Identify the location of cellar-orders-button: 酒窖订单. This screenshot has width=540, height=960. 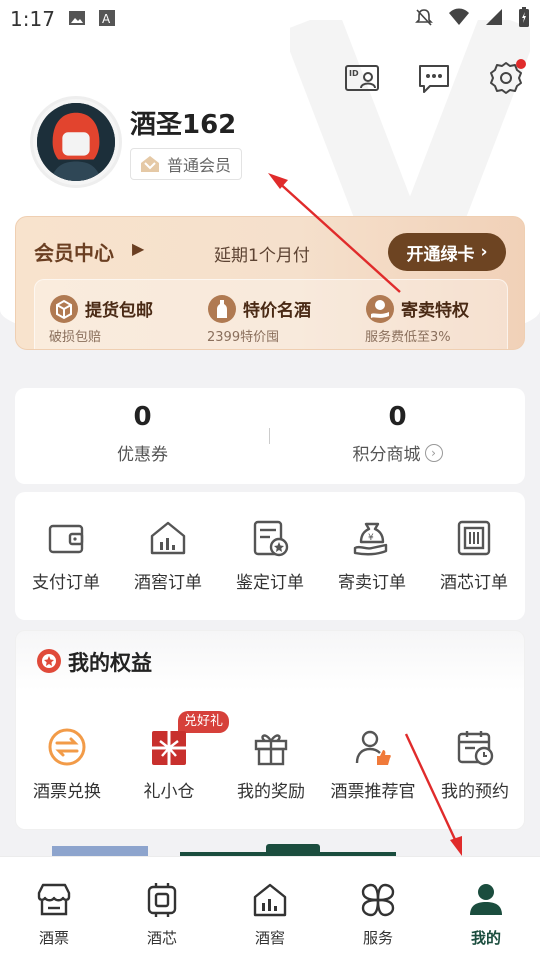
(168, 555).